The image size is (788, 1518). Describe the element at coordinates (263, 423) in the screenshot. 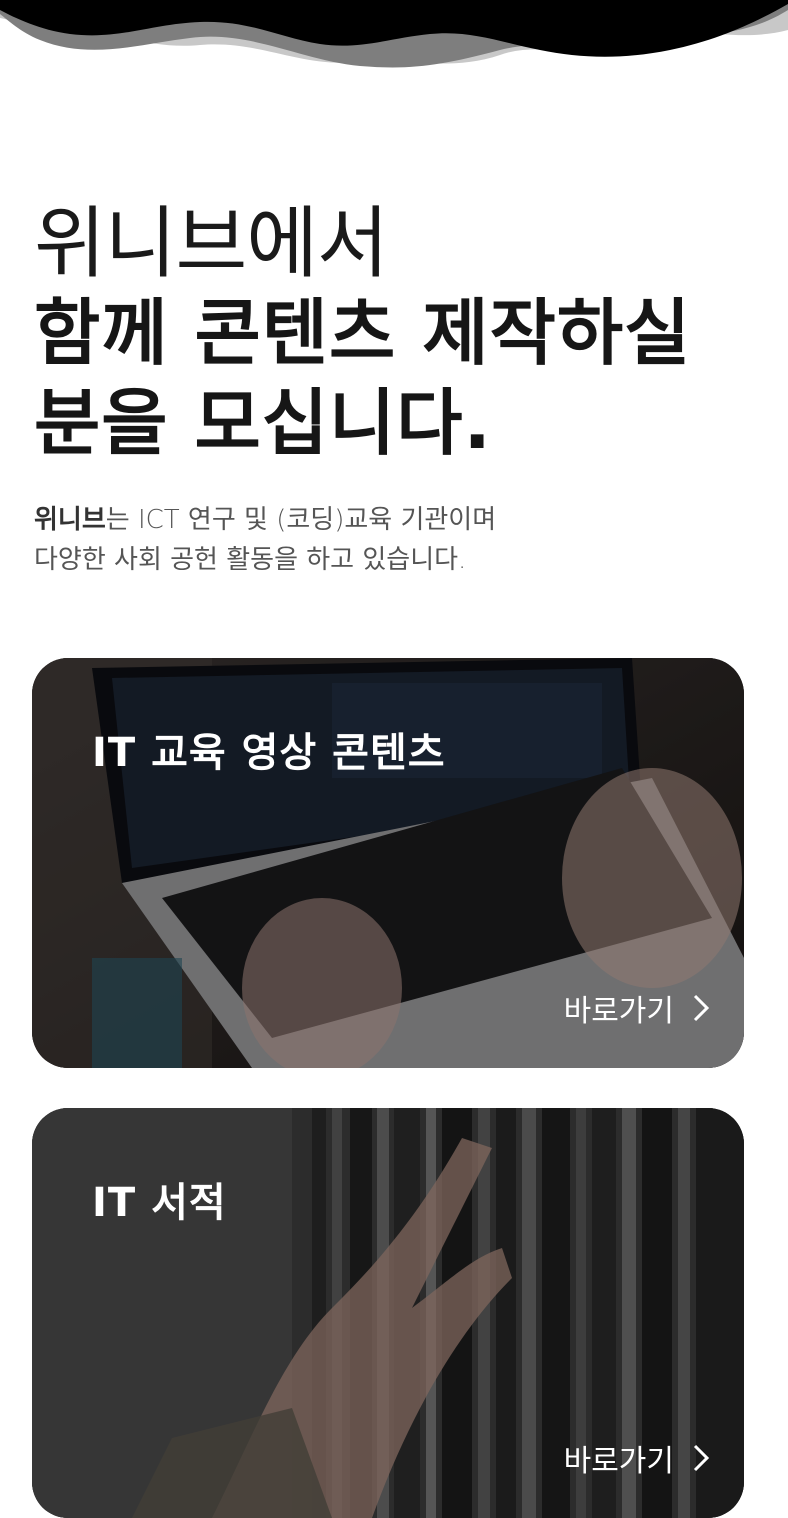

I see `hero-line-3: 분을 모십니다.` at that location.